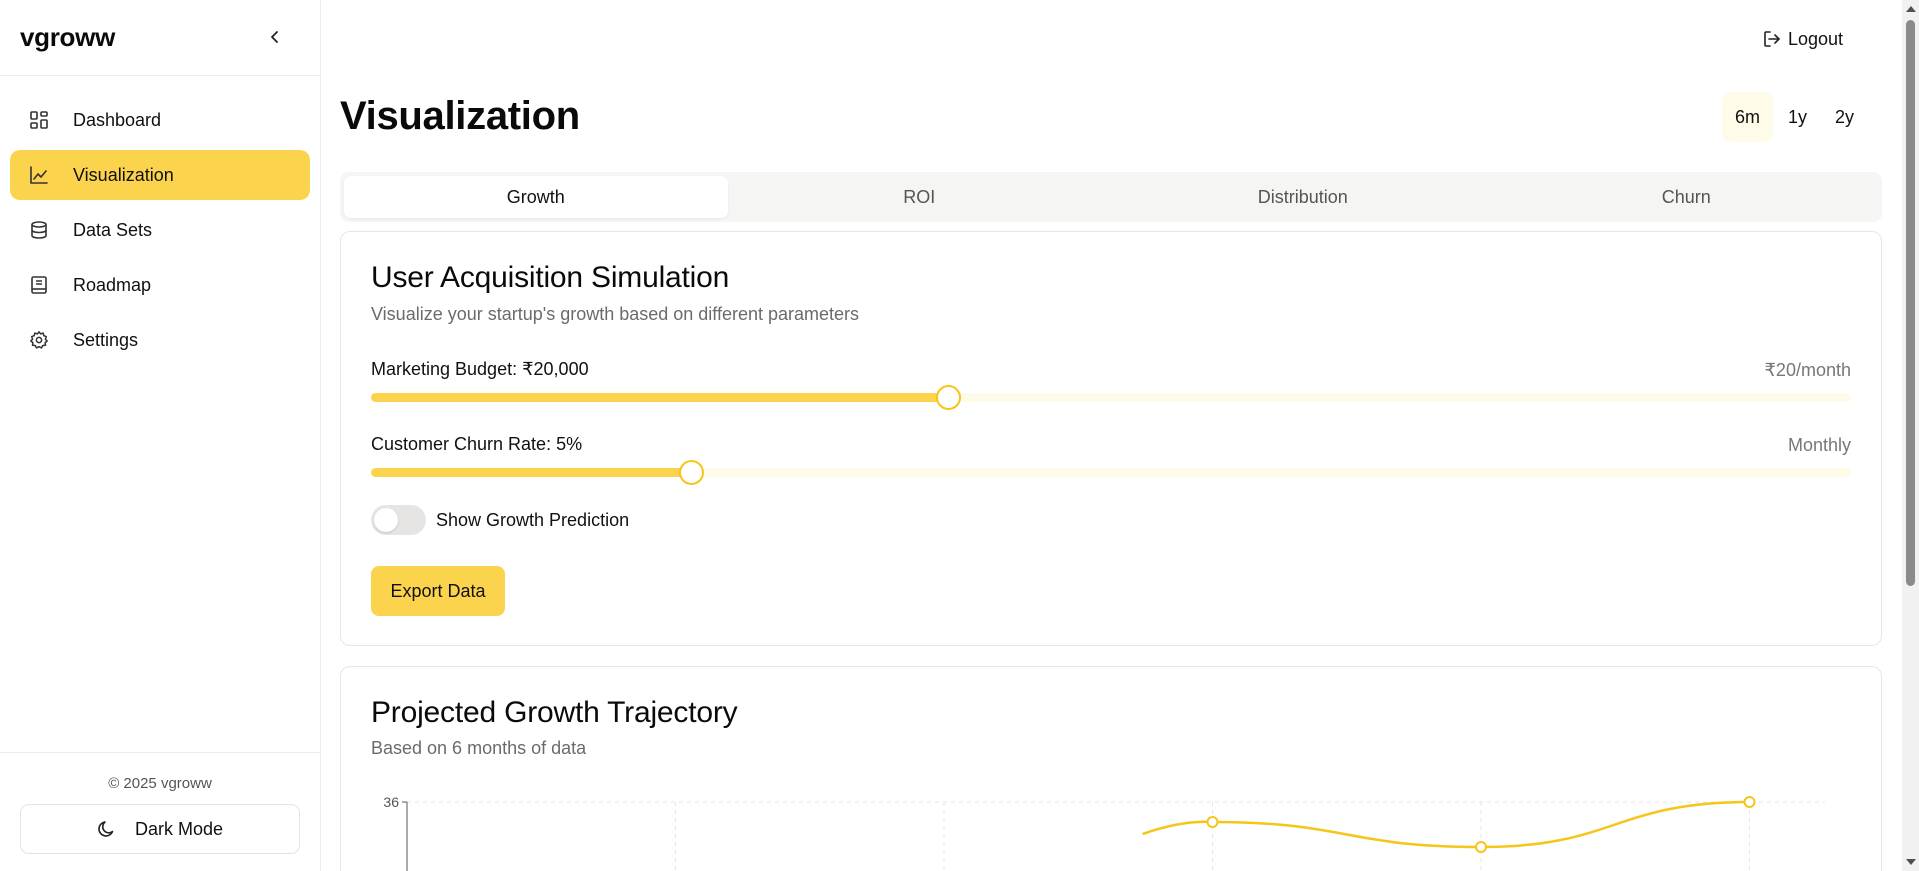  I want to click on time-range-selector: 6m 1y 2y, so click(1795, 117).